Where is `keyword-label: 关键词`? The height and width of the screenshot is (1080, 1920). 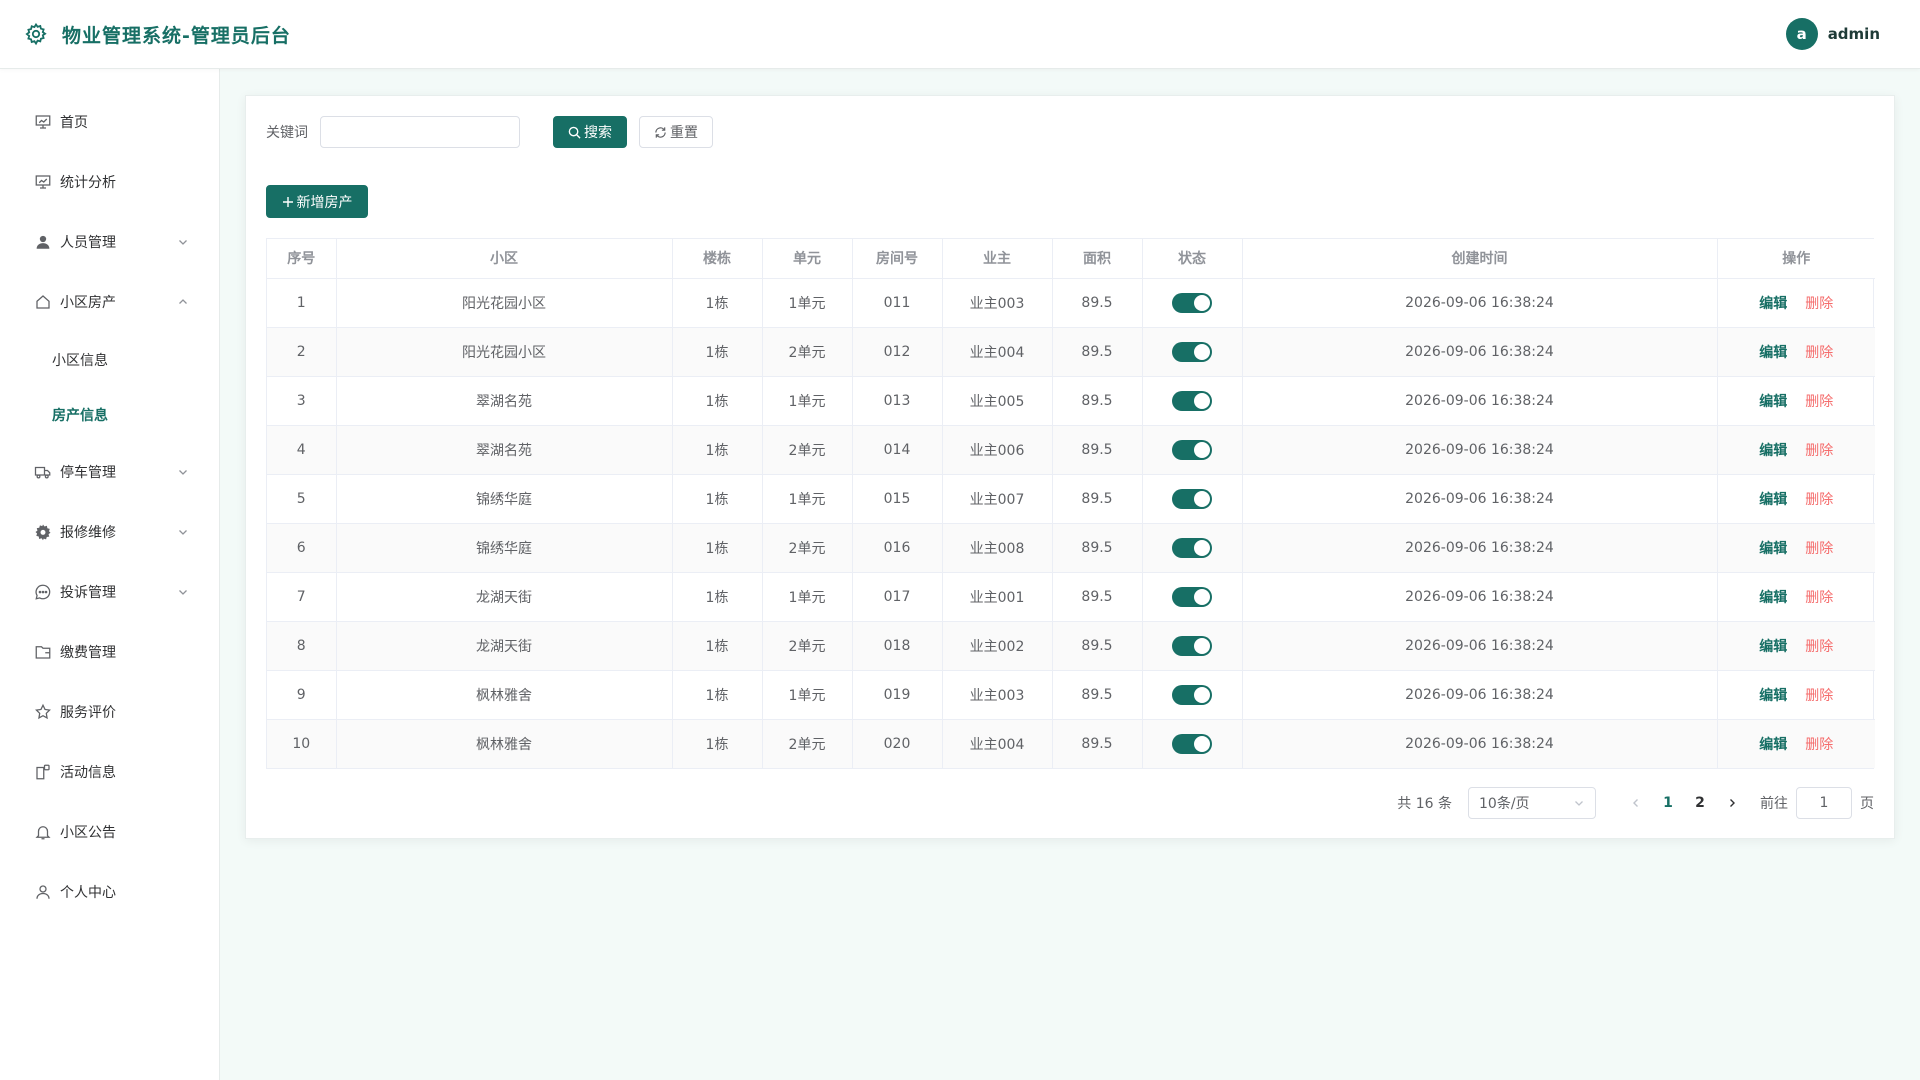
keyword-label: 关键词 is located at coordinates (287, 133).